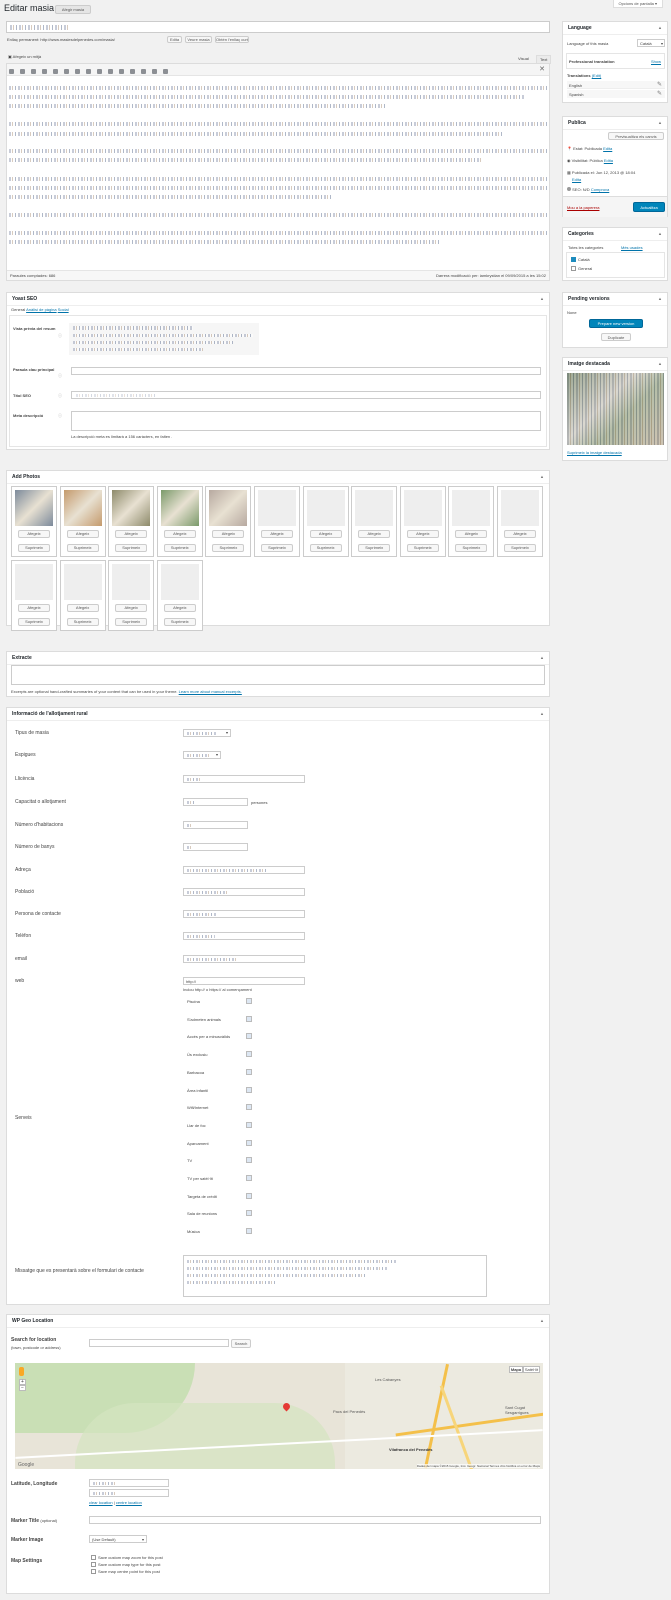 The image size is (671, 1600). What do you see at coordinates (215, 847) in the screenshot?
I see `bathrooms-input` at bounding box center [215, 847].